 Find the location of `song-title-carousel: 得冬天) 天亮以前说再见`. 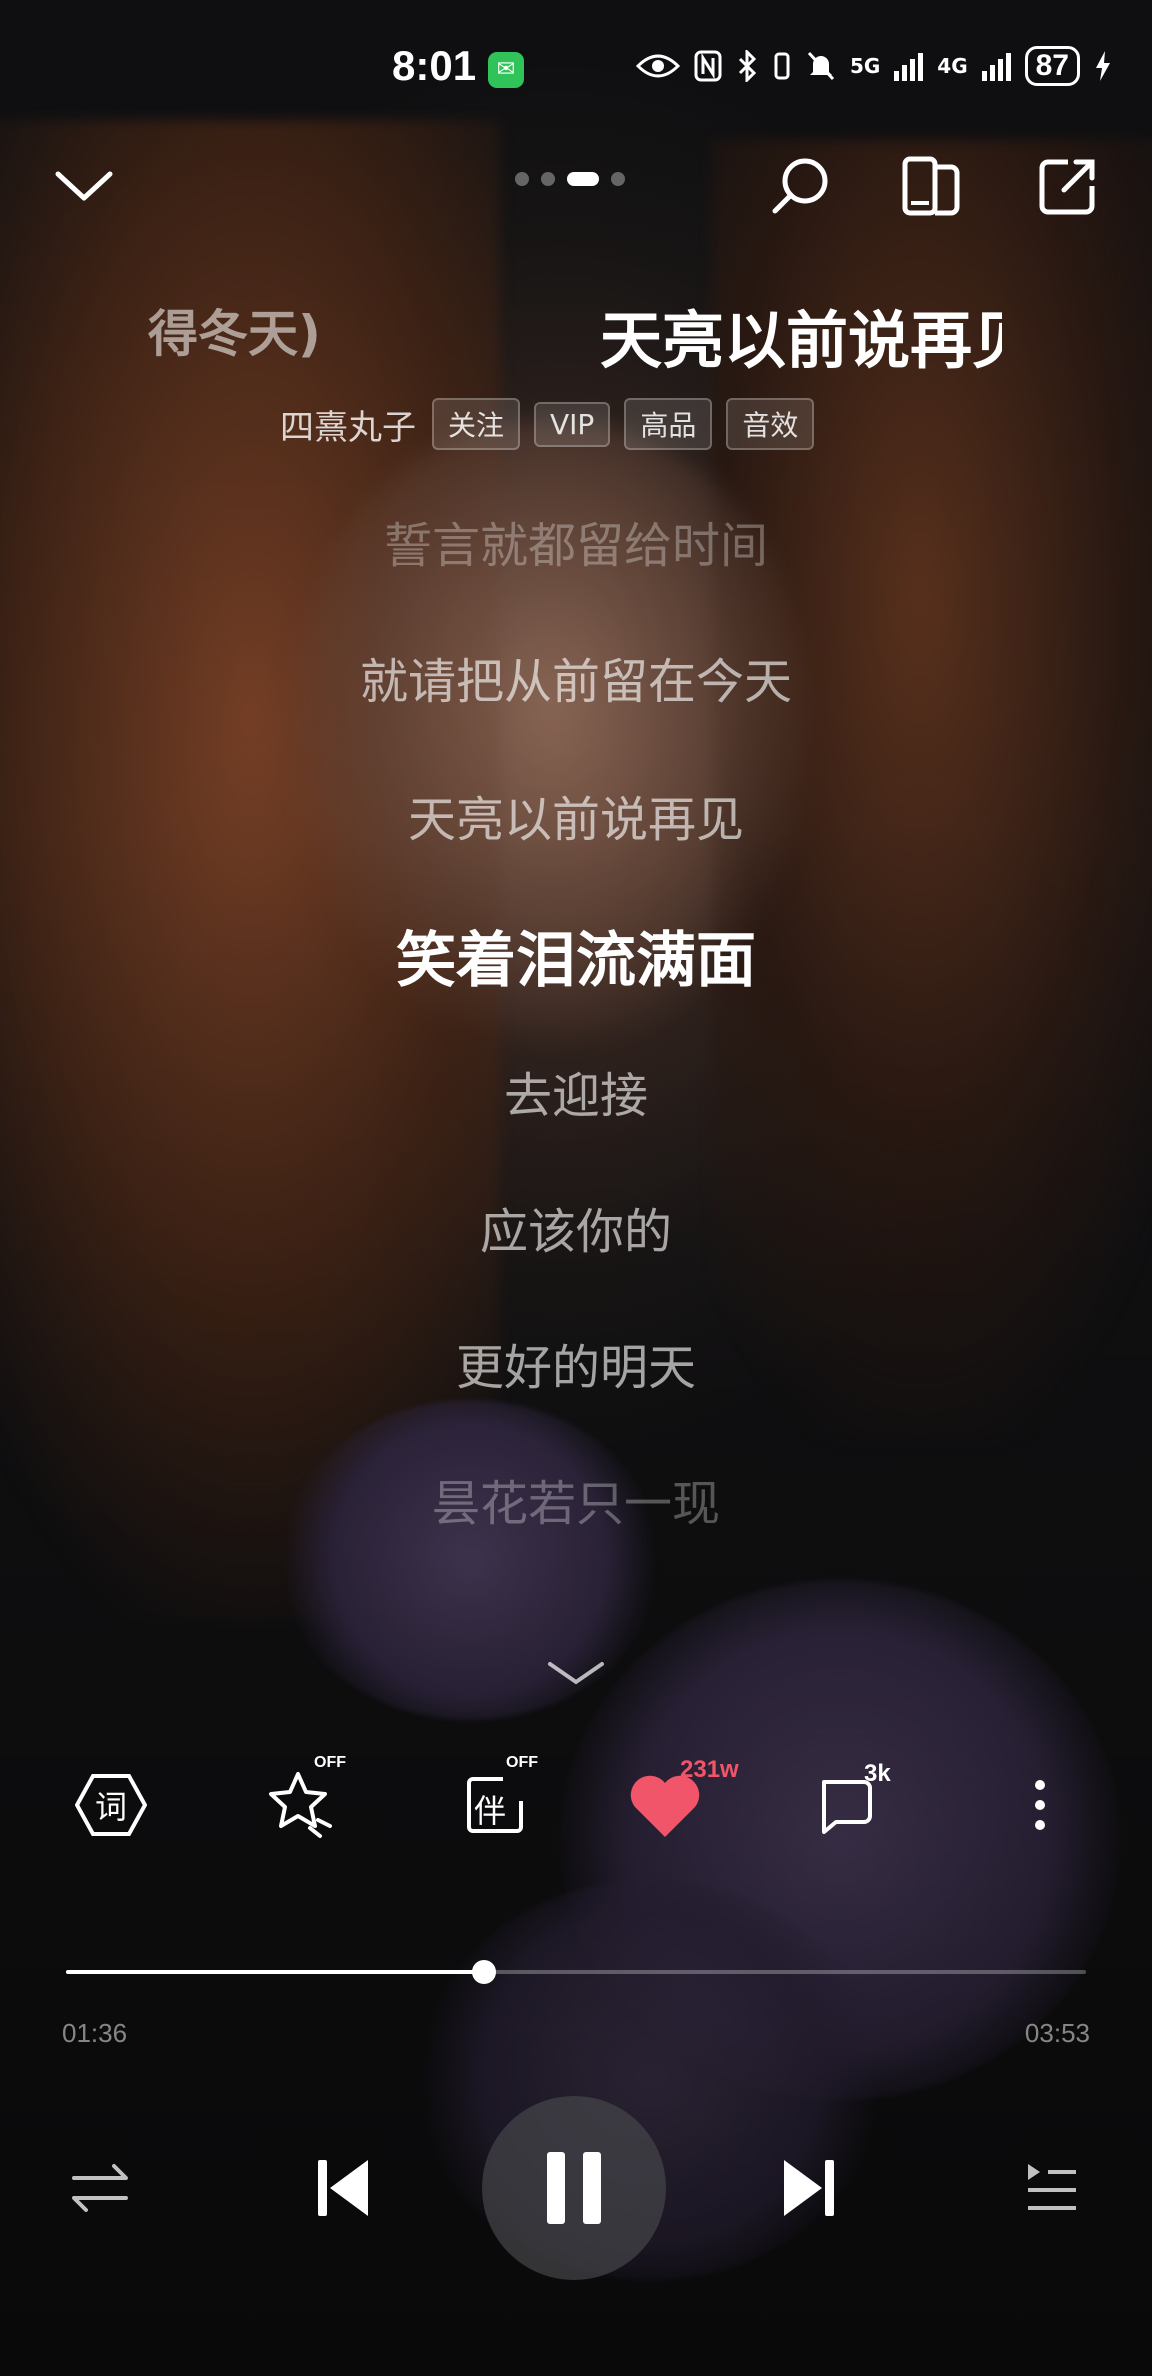

song-title-carousel: 得冬天) 天亮以前说再见 is located at coordinates (576, 333).